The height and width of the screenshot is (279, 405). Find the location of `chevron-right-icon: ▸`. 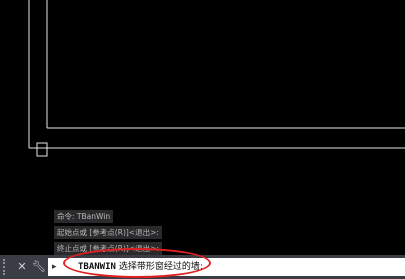

chevron-right-icon: ▸ is located at coordinates (54, 267).